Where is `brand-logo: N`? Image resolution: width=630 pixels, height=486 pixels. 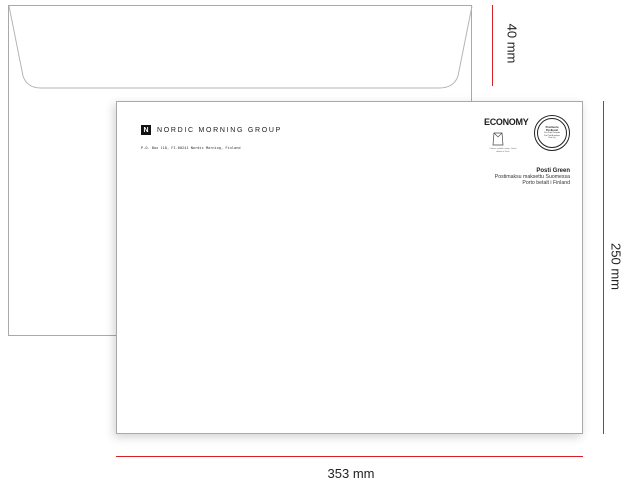 brand-logo: N is located at coordinates (146, 130).